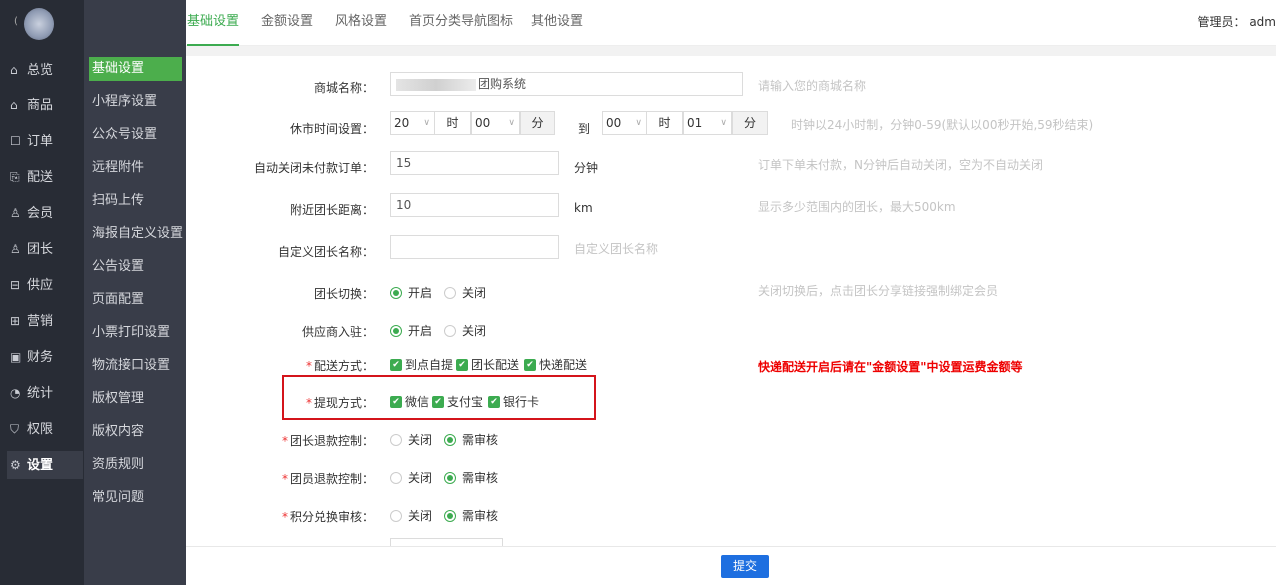  What do you see at coordinates (521, 402) in the screenshot?
I see `withdraw-bank-label: 银行卡` at bounding box center [521, 402].